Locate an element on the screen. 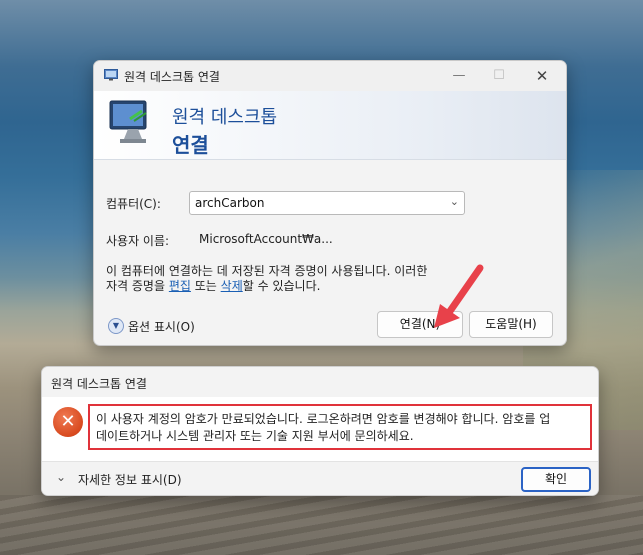  red-arrow-annotation is located at coordinates (459, 296).